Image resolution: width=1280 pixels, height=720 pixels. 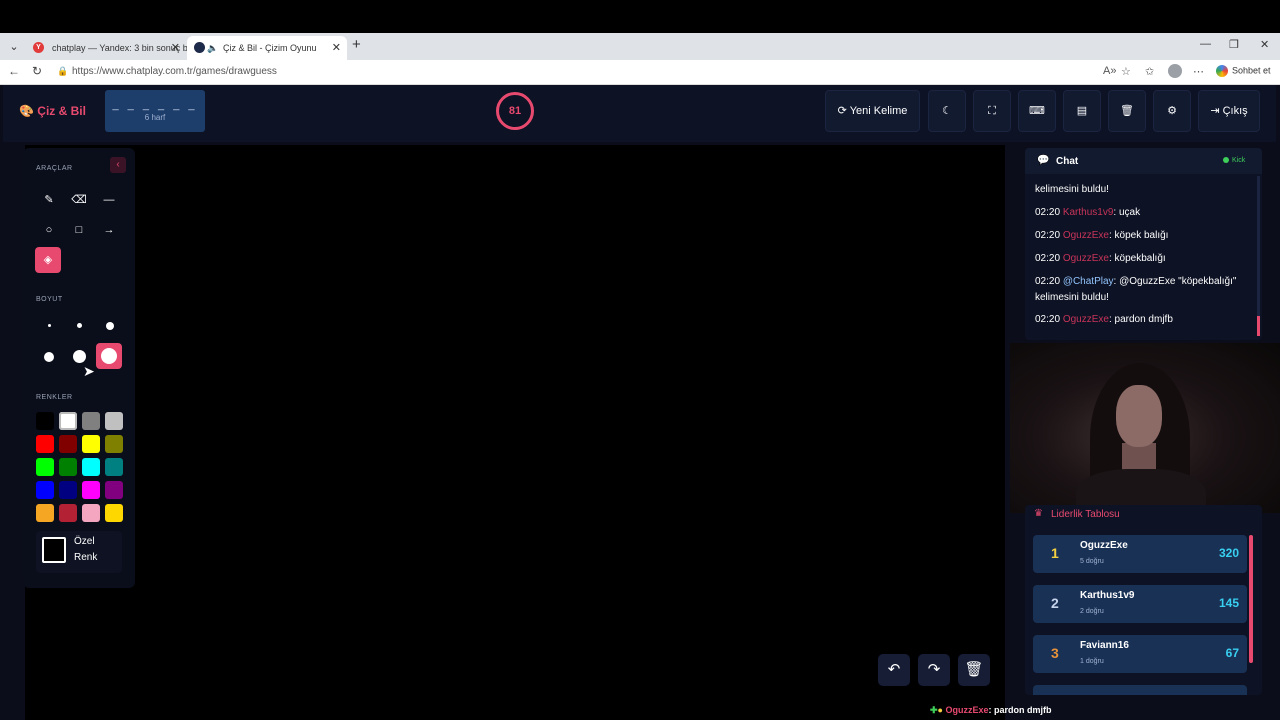 What do you see at coordinates (14, 71) in the screenshot?
I see `back-arrow-icon: ←` at bounding box center [14, 71].